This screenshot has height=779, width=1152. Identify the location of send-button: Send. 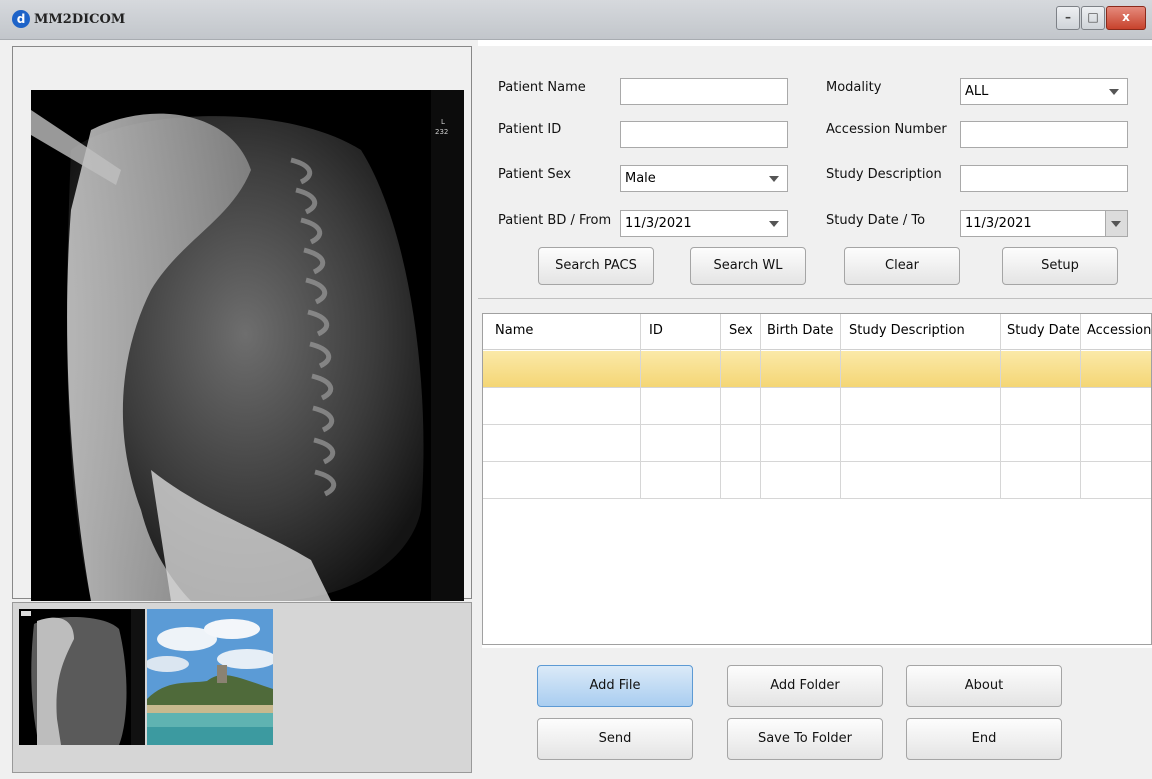
(615, 739).